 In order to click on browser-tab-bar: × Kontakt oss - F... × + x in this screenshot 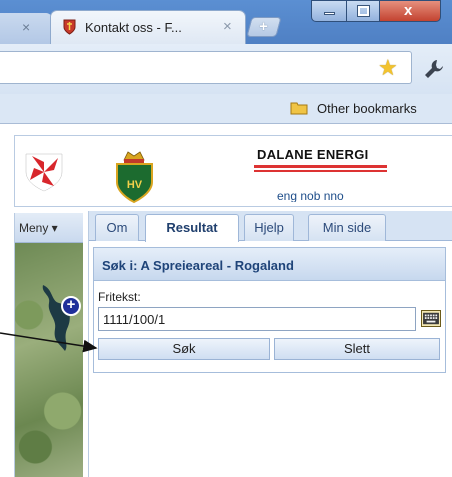, I will do `click(226, 22)`.